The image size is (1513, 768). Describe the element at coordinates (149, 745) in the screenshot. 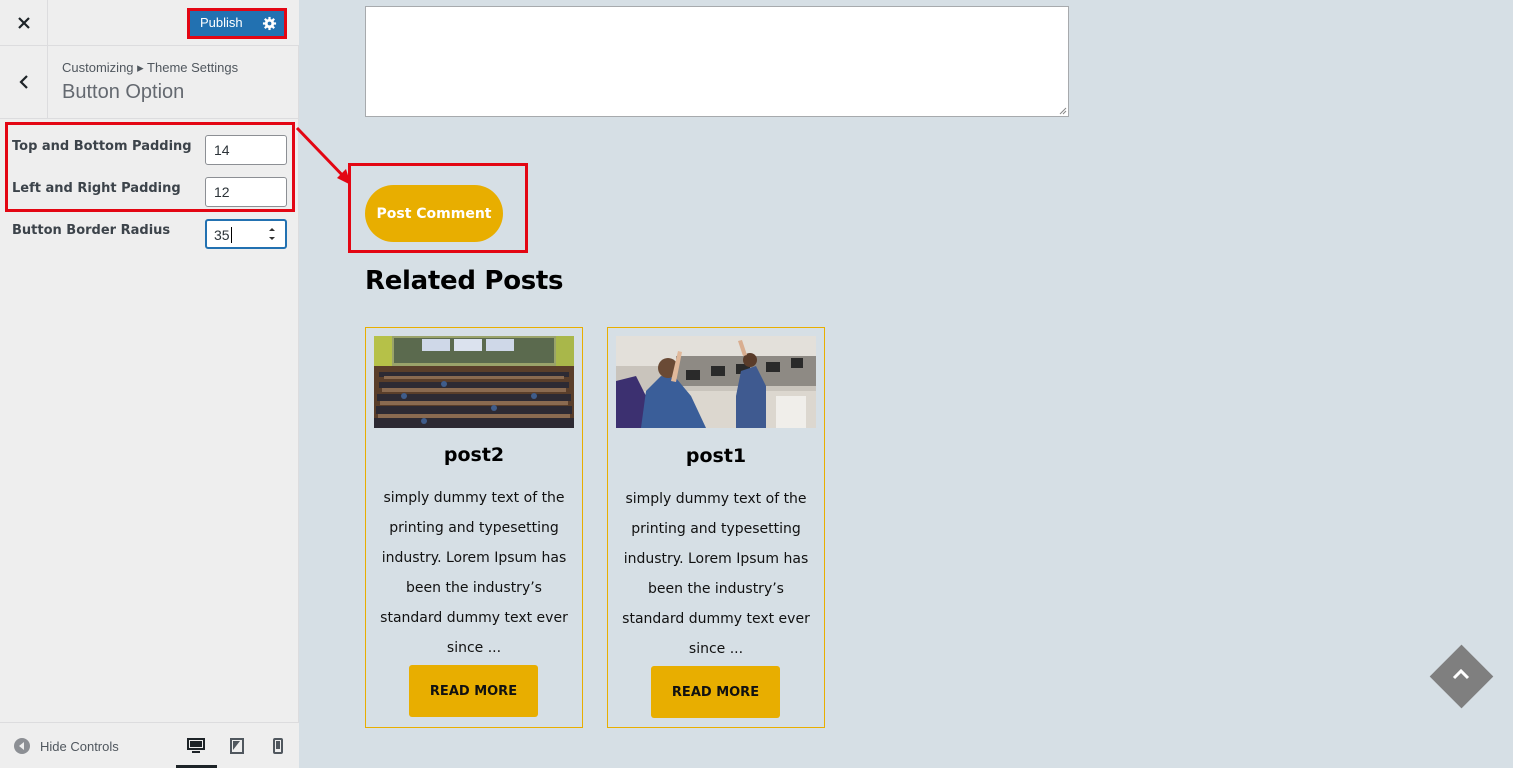

I see `customizer-footer: Hide Controls` at that location.